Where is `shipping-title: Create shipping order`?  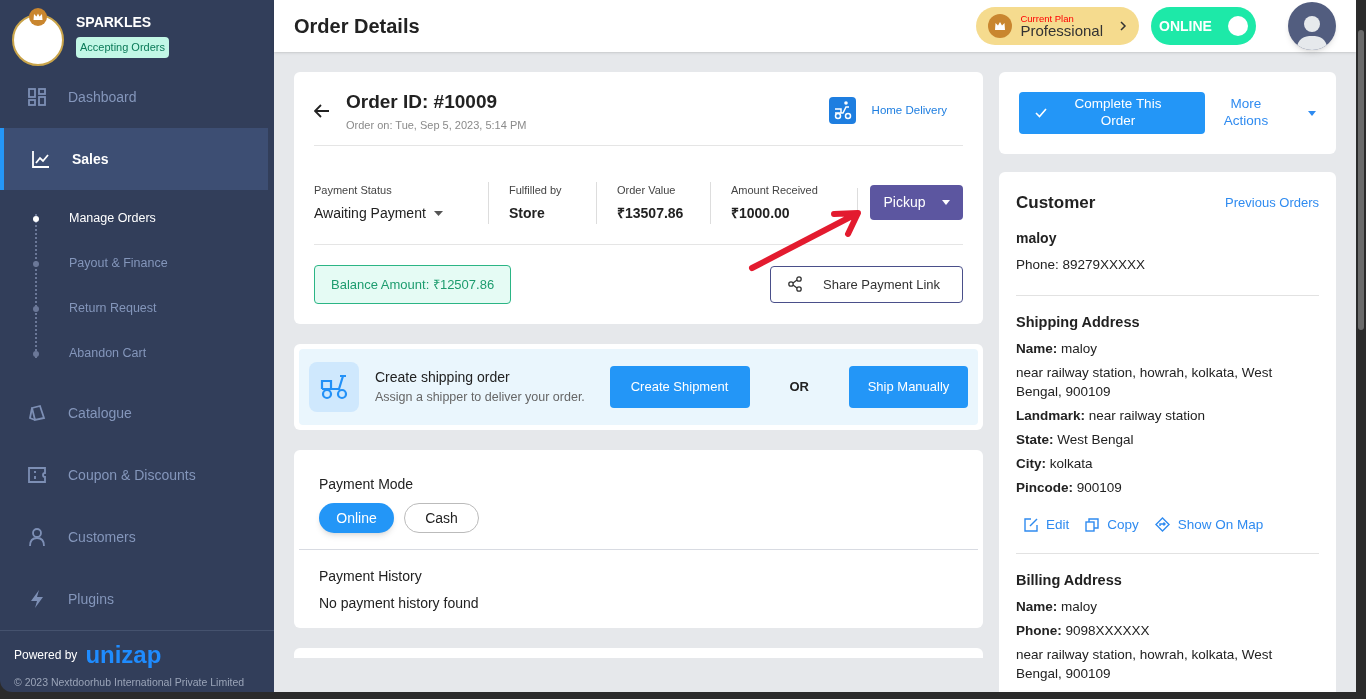 shipping-title: Create shipping order is located at coordinates (443, 378).